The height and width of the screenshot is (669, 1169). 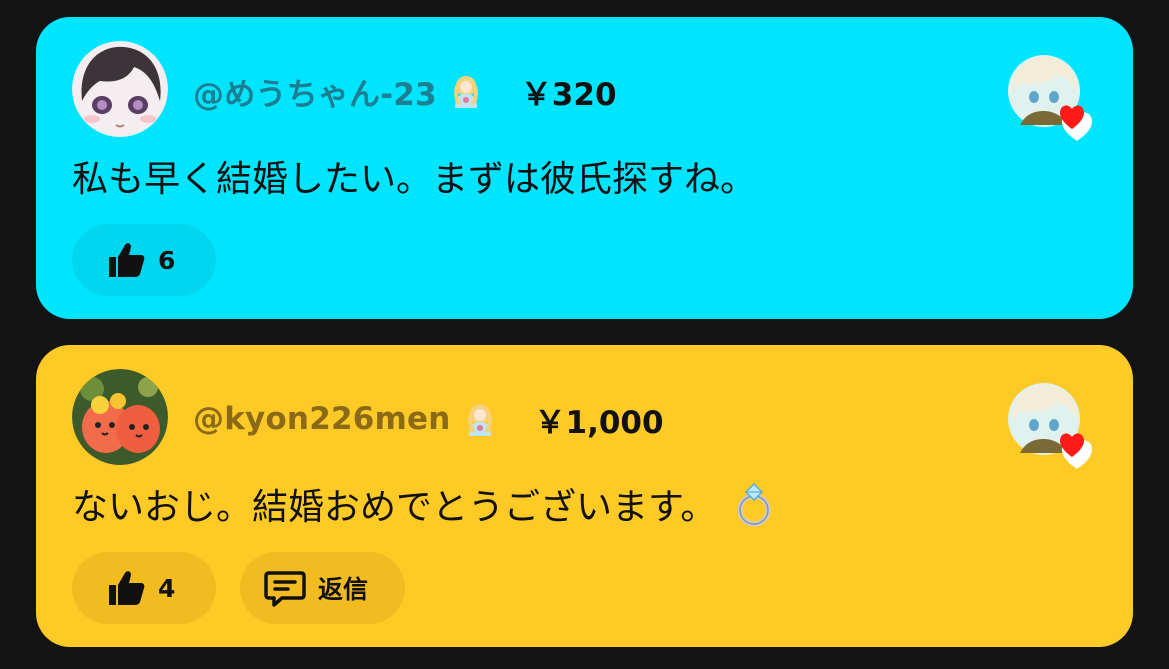 What do you see at coordinates (167, 588) in the screenshot?
I see `like-count: 4` at bounding box center [167, 588].